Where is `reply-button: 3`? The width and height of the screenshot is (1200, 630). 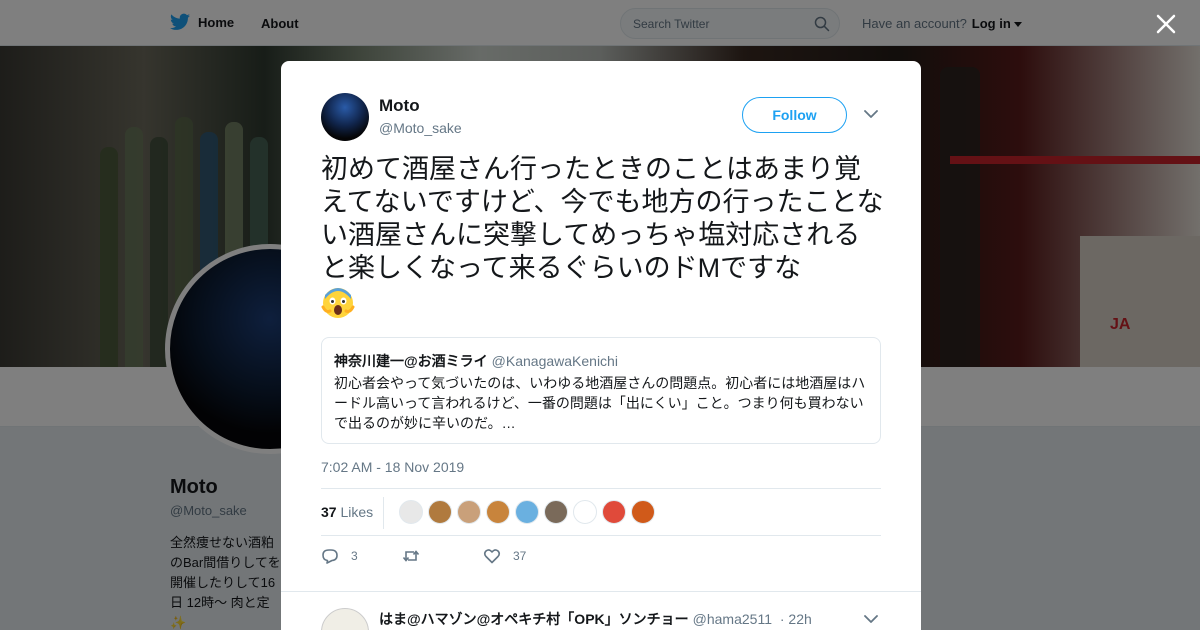 reply-button: 3 is located at coordinates (339, 556).